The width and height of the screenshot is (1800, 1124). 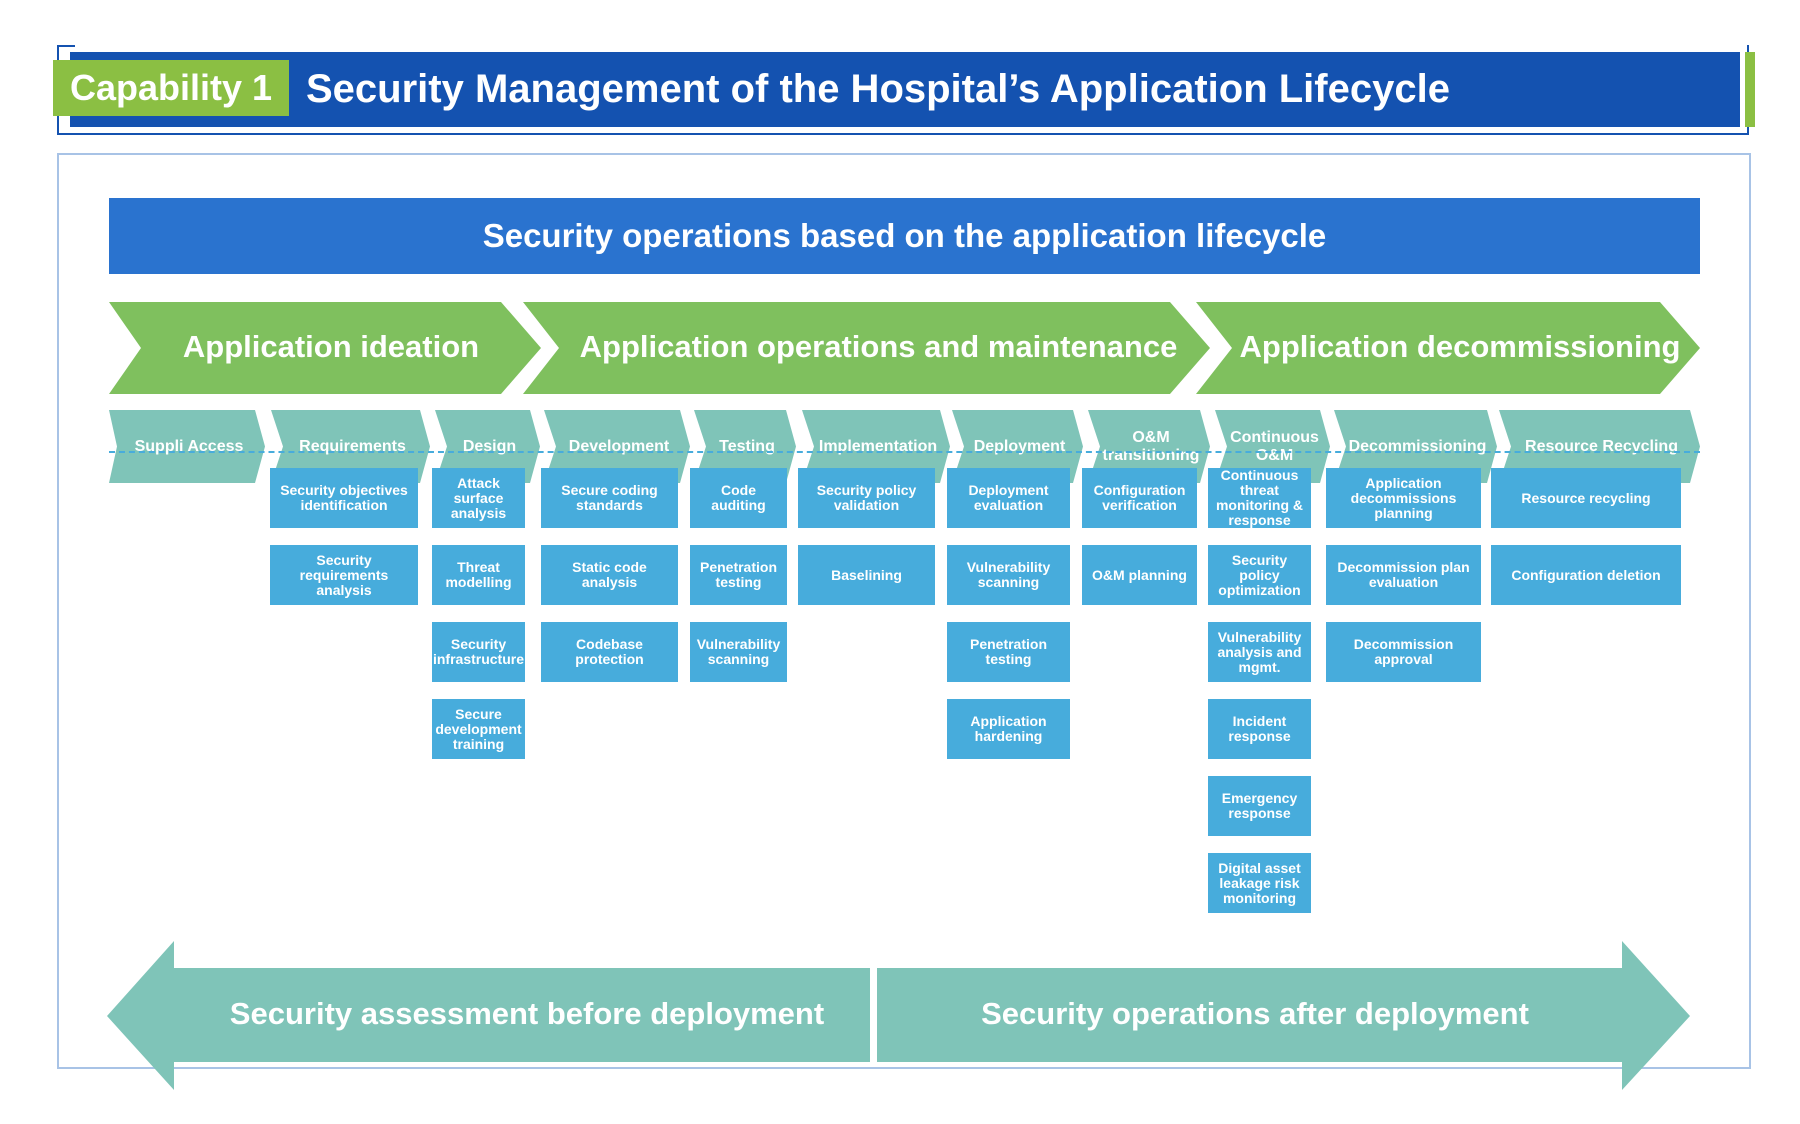 What do you see at coordinates (1259, 806) in the screenshot?
I see `task-box: Emergency response` at bounding box center [1259, 806].